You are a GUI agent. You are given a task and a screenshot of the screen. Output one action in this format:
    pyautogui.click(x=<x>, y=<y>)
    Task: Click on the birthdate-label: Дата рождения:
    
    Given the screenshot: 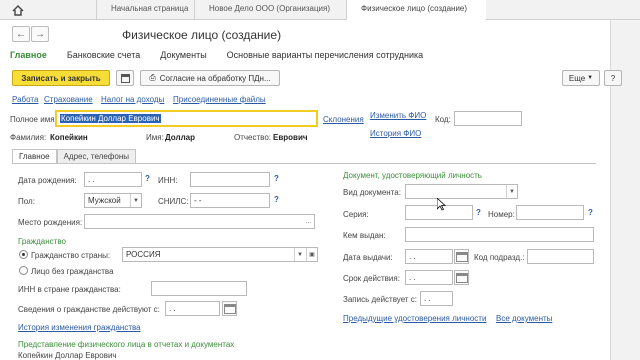 What is the action you would take?
    pyautogui.click(x=47, y=180)
    